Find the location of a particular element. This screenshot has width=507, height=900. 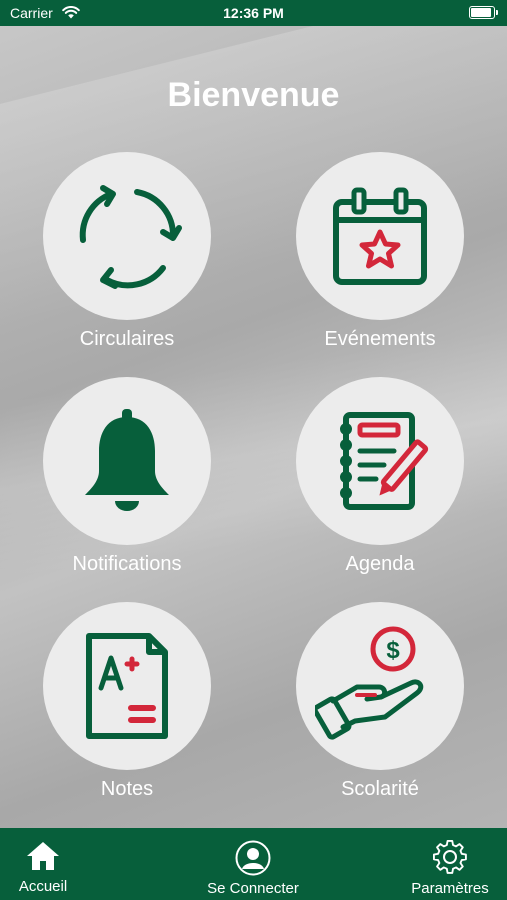

tab-bar: Accueil Se Connecter Paramètres is located at coordinates (253, 864).